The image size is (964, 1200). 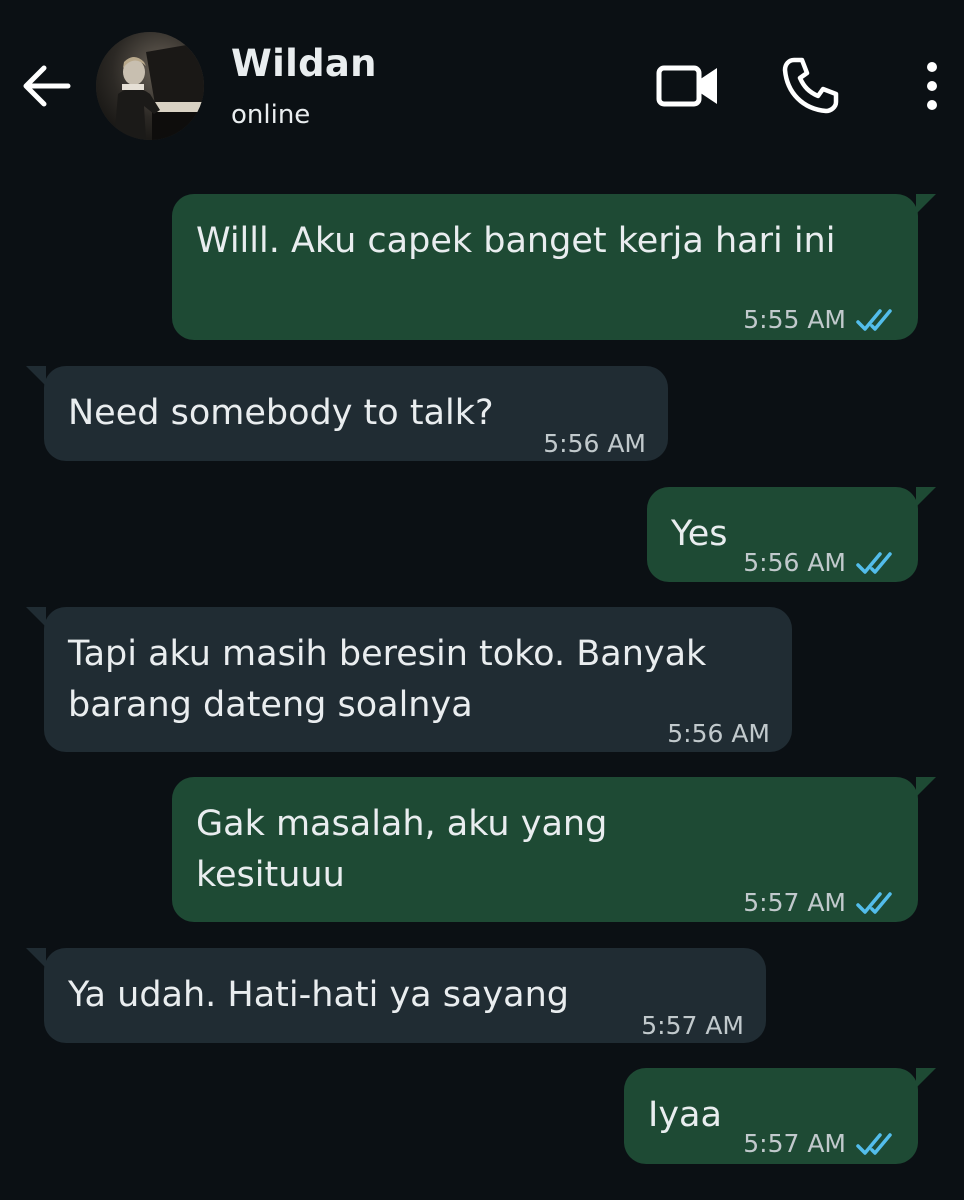 I want to click on message-bubble-outgoing: Gak masalah, aku yang kesituuu 5:57 AM, so click(x=554, y=849).